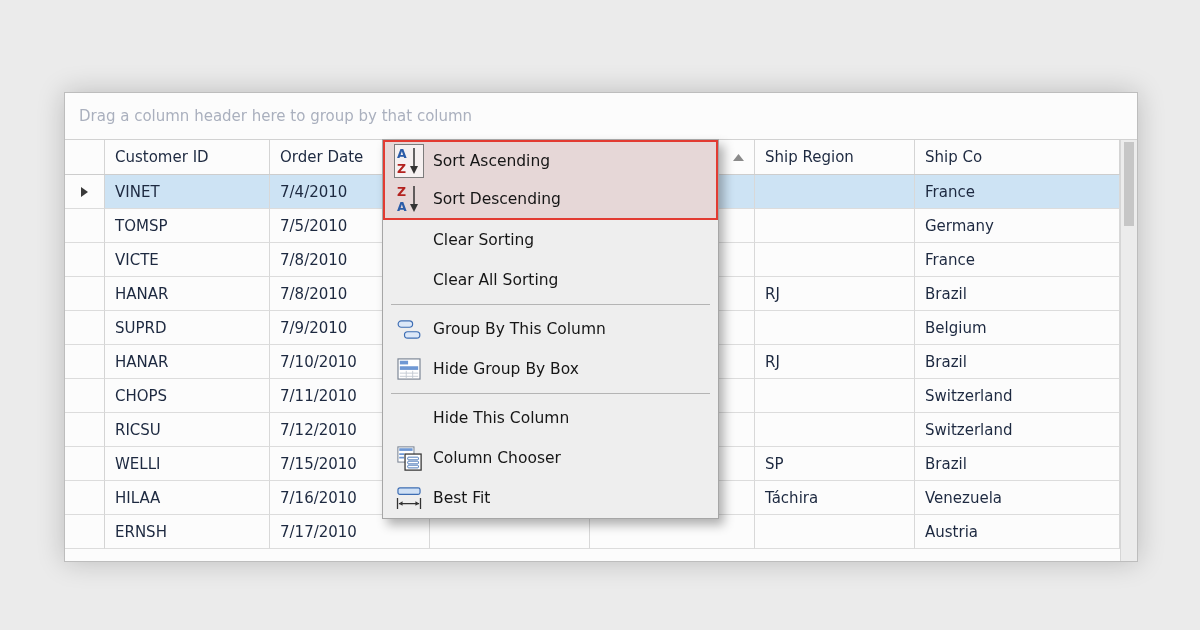 The width and height of the screenshot is (1200, 630). What do you see at coordinates (187, 226) in the screenshot?
I see `table-cell: TOMSP` at bounding box center [187, 226].